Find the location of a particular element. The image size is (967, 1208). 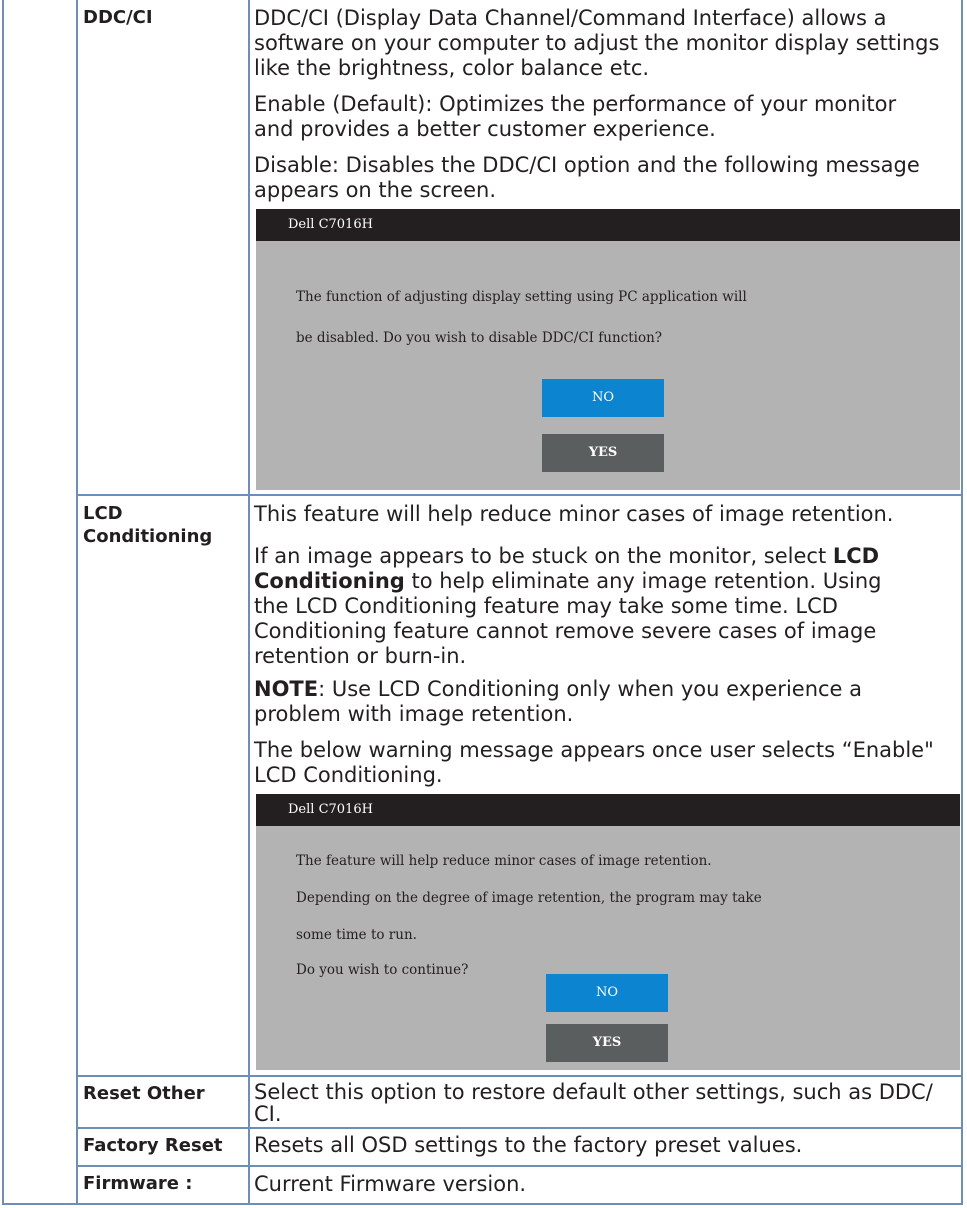

ddc-p1-line3: like the brightness, color balance etc. is located at coordinates (452, 68).